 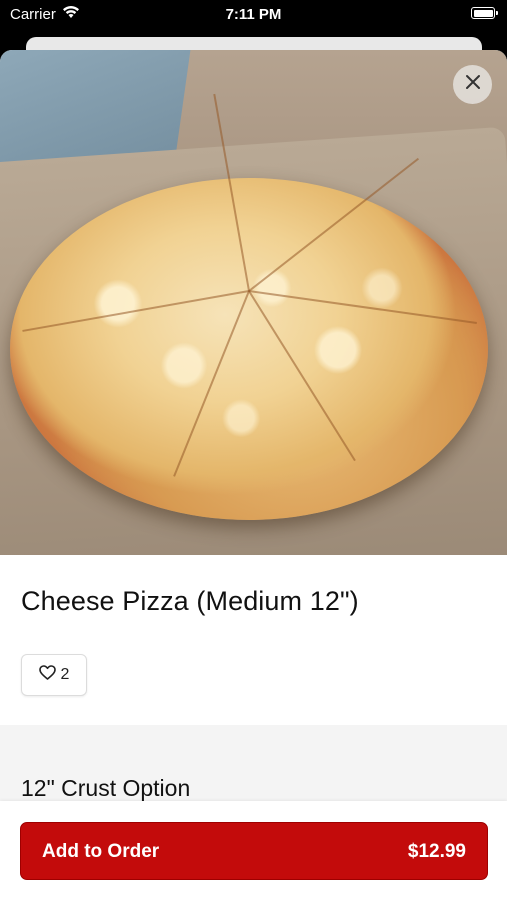 I want to click on bottom-bar: Add to Order $12.99, so click(x=253, y=850).